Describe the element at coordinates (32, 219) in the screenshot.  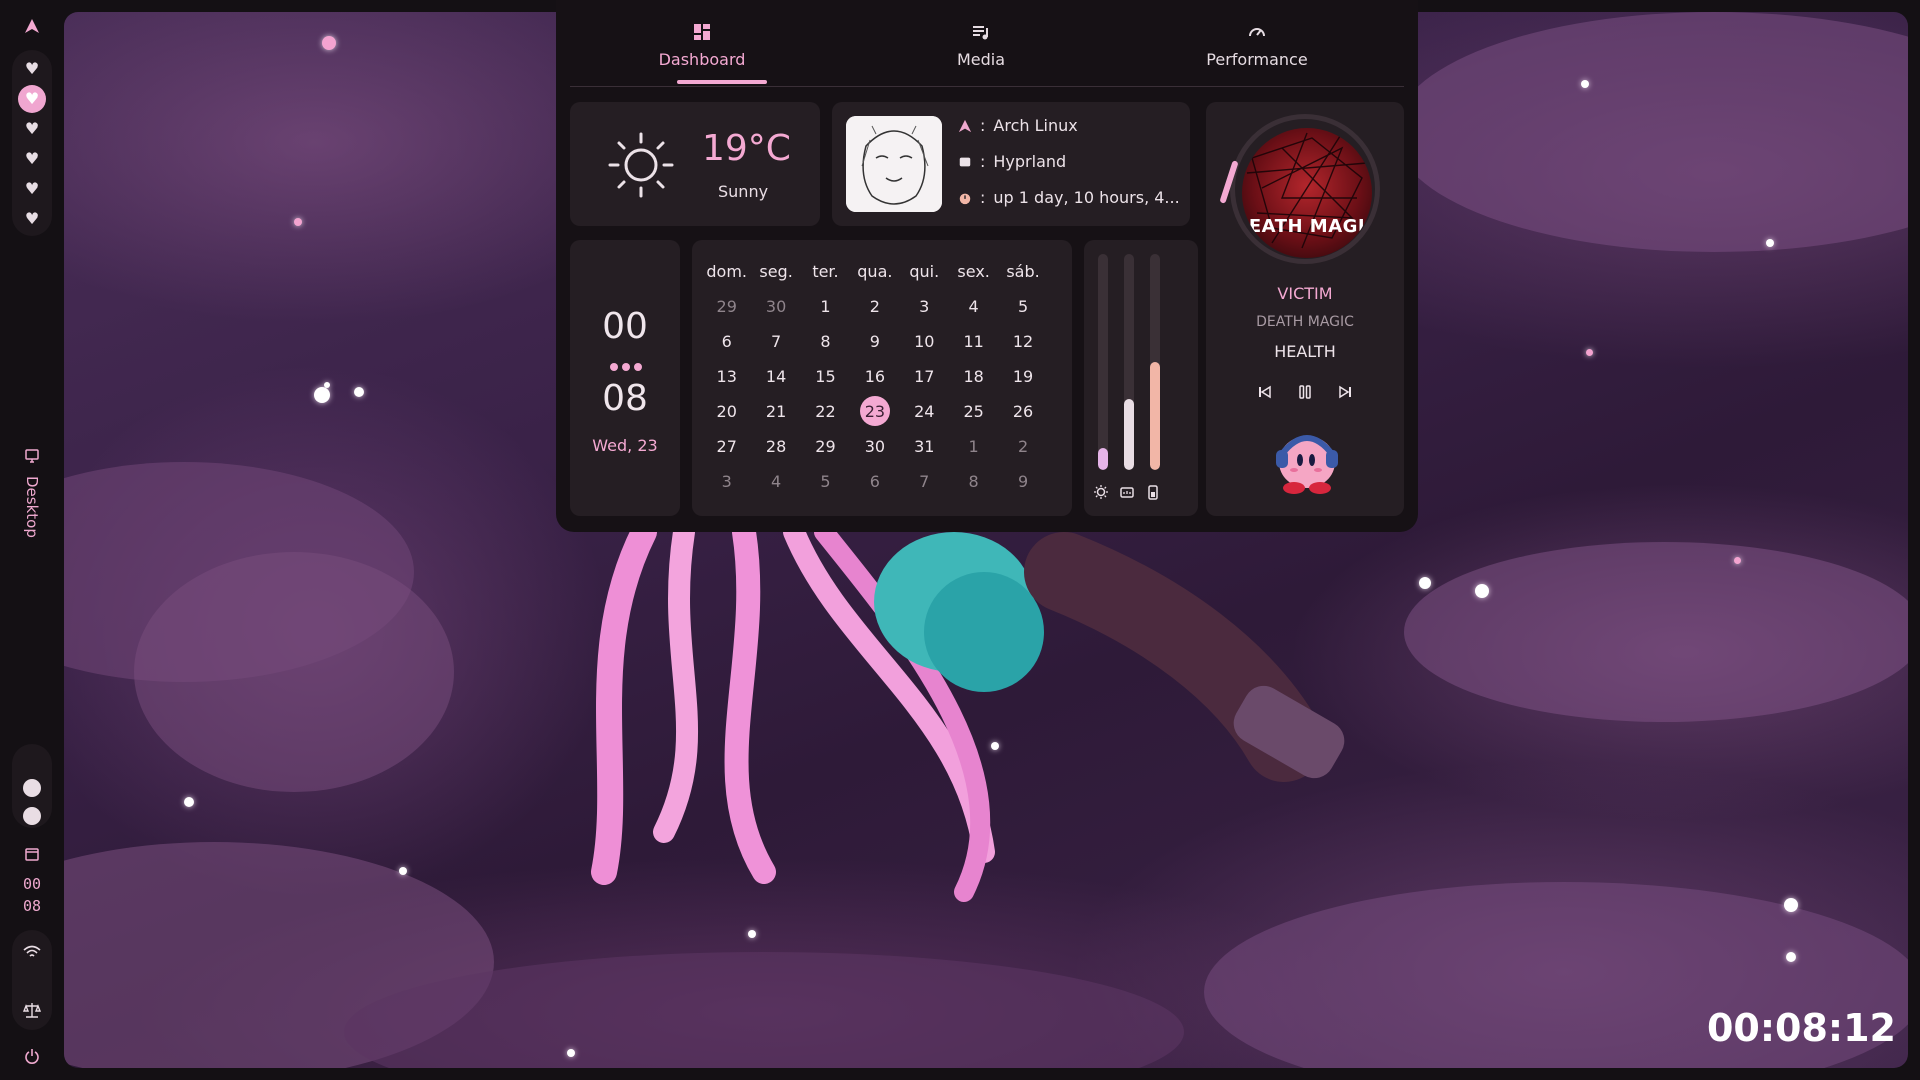
I see `workspace-6-heart-icon: ♥` at that location.